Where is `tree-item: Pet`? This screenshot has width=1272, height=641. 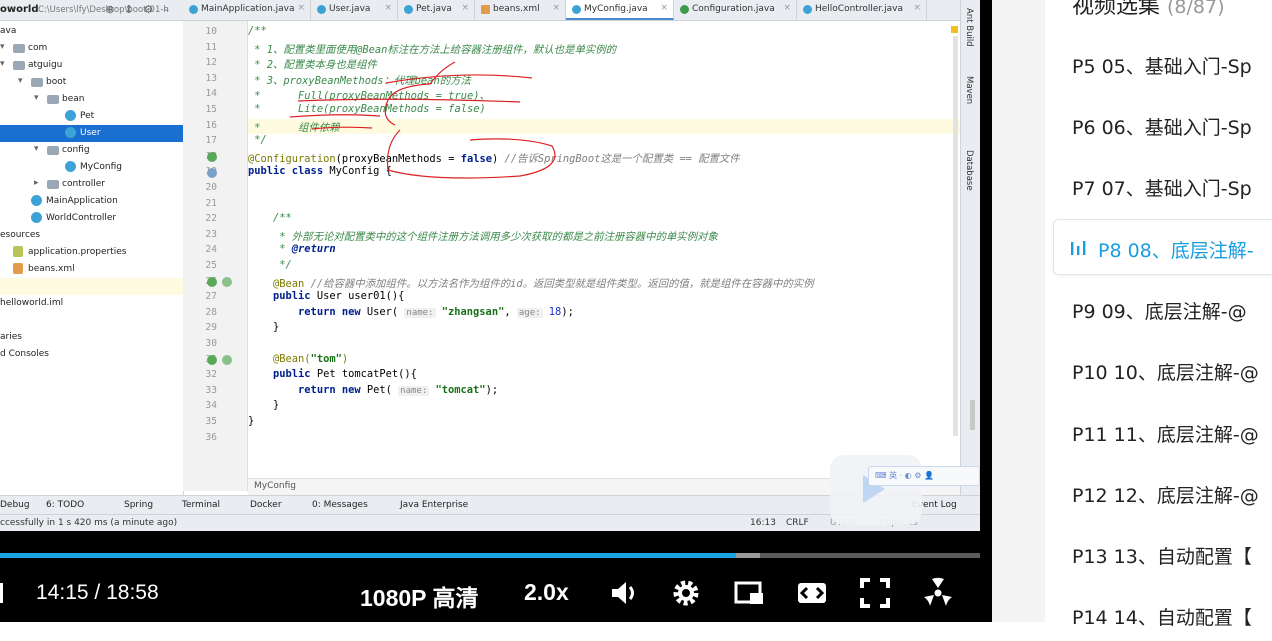 tree-item: Pet is located at coordinates (91, 116).